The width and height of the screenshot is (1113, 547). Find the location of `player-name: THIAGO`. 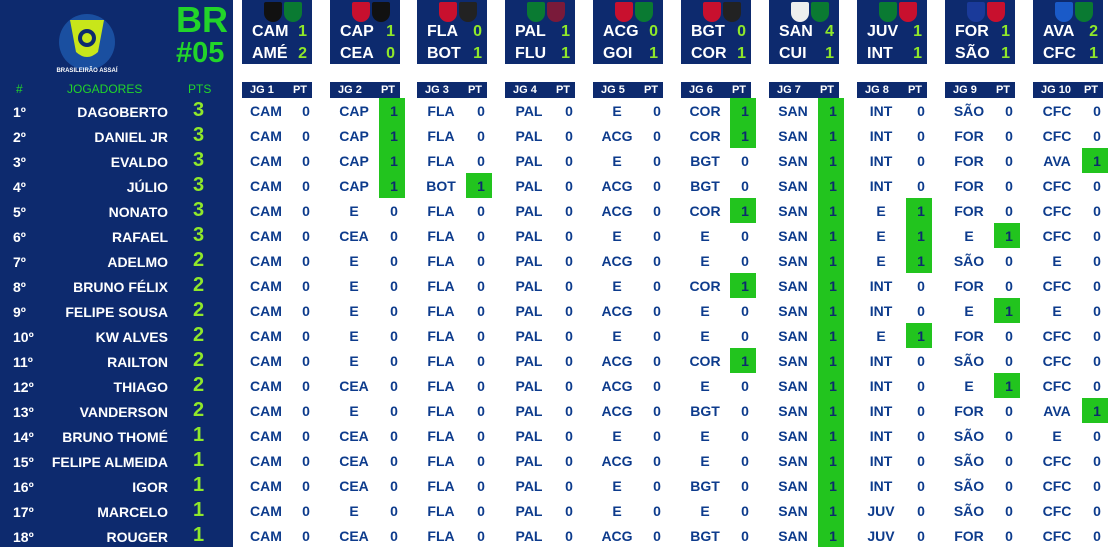

player-name: THIAGO is located at coordinates (140, 387).